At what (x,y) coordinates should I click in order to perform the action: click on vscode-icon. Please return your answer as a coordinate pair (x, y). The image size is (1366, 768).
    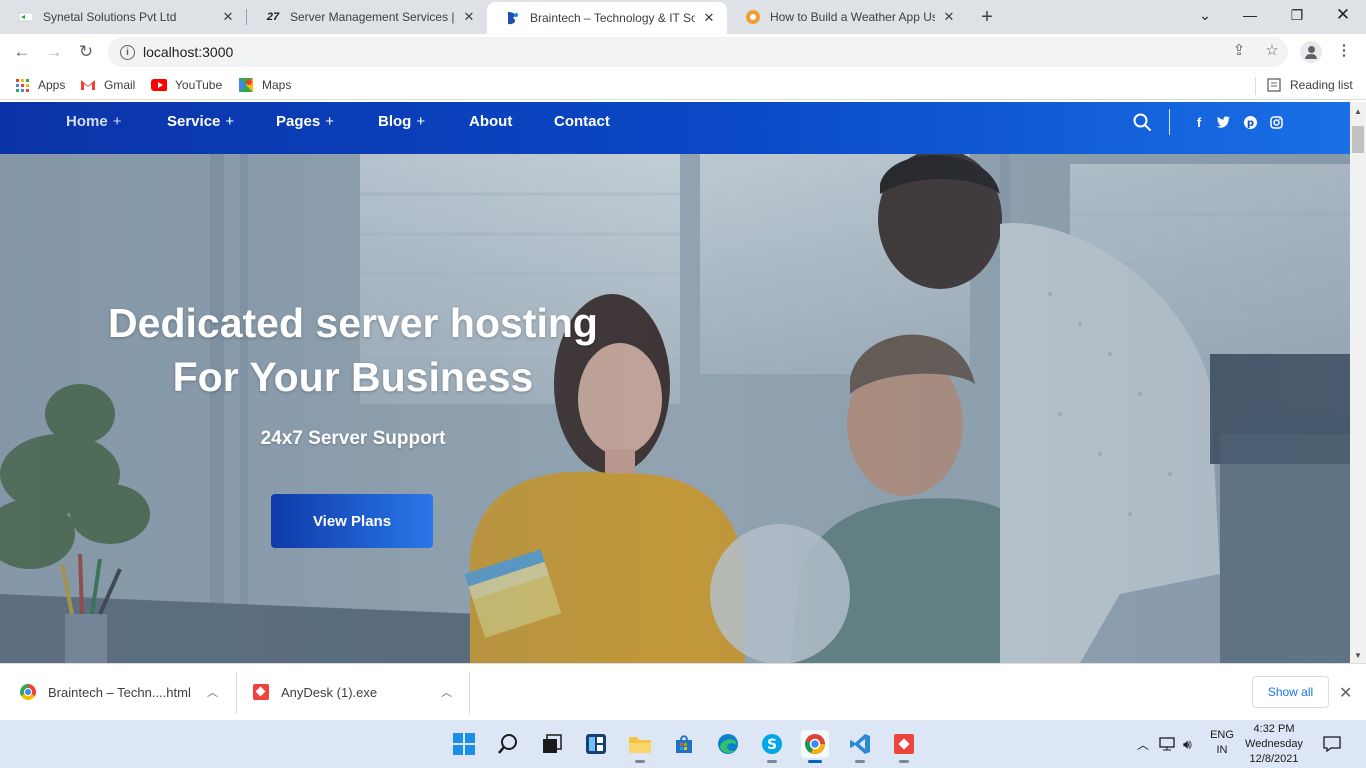
    Looking at the image, I should click on (860, 746).